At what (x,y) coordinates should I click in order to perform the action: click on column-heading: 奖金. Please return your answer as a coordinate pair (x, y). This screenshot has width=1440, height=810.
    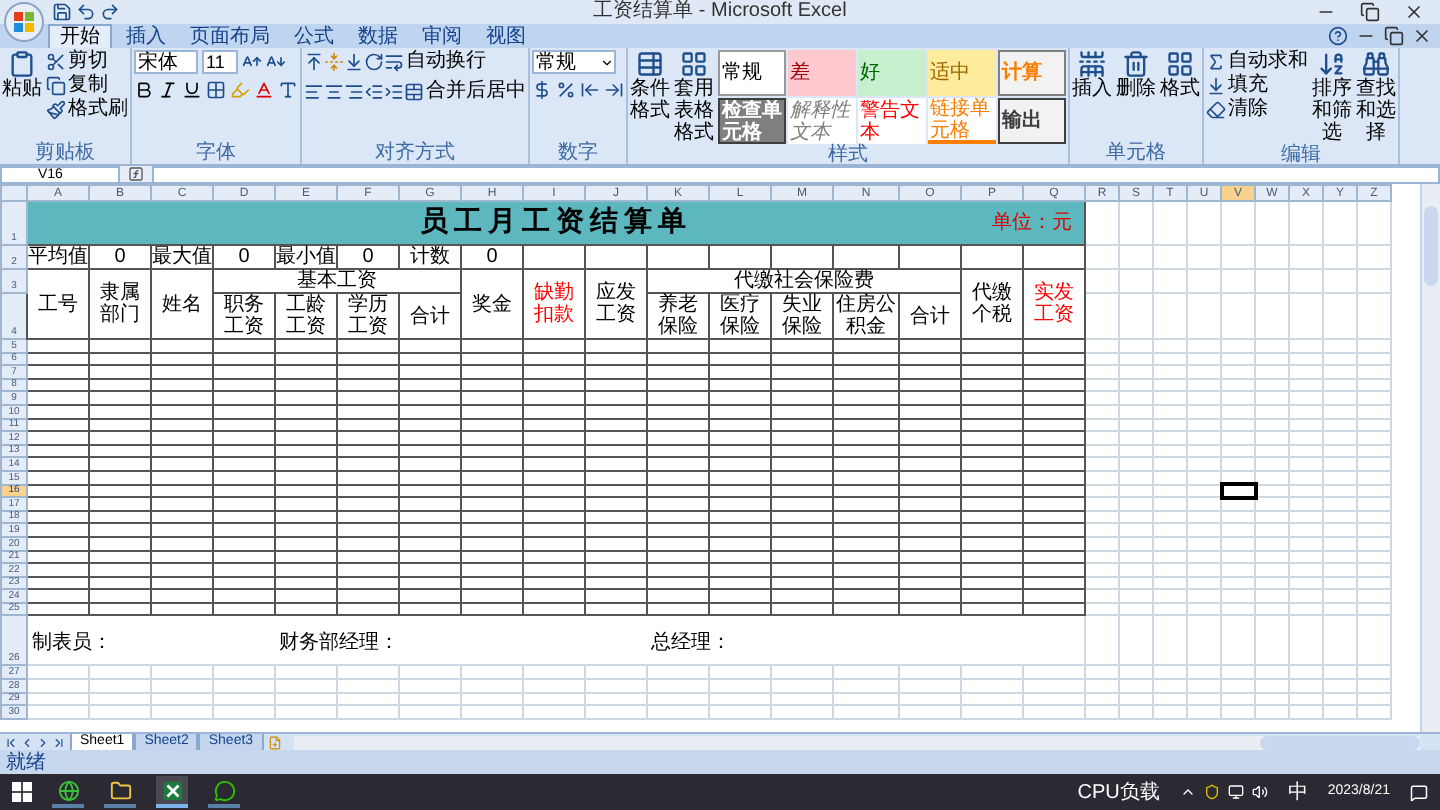
    Looking at the image, I should click on (492, 304).